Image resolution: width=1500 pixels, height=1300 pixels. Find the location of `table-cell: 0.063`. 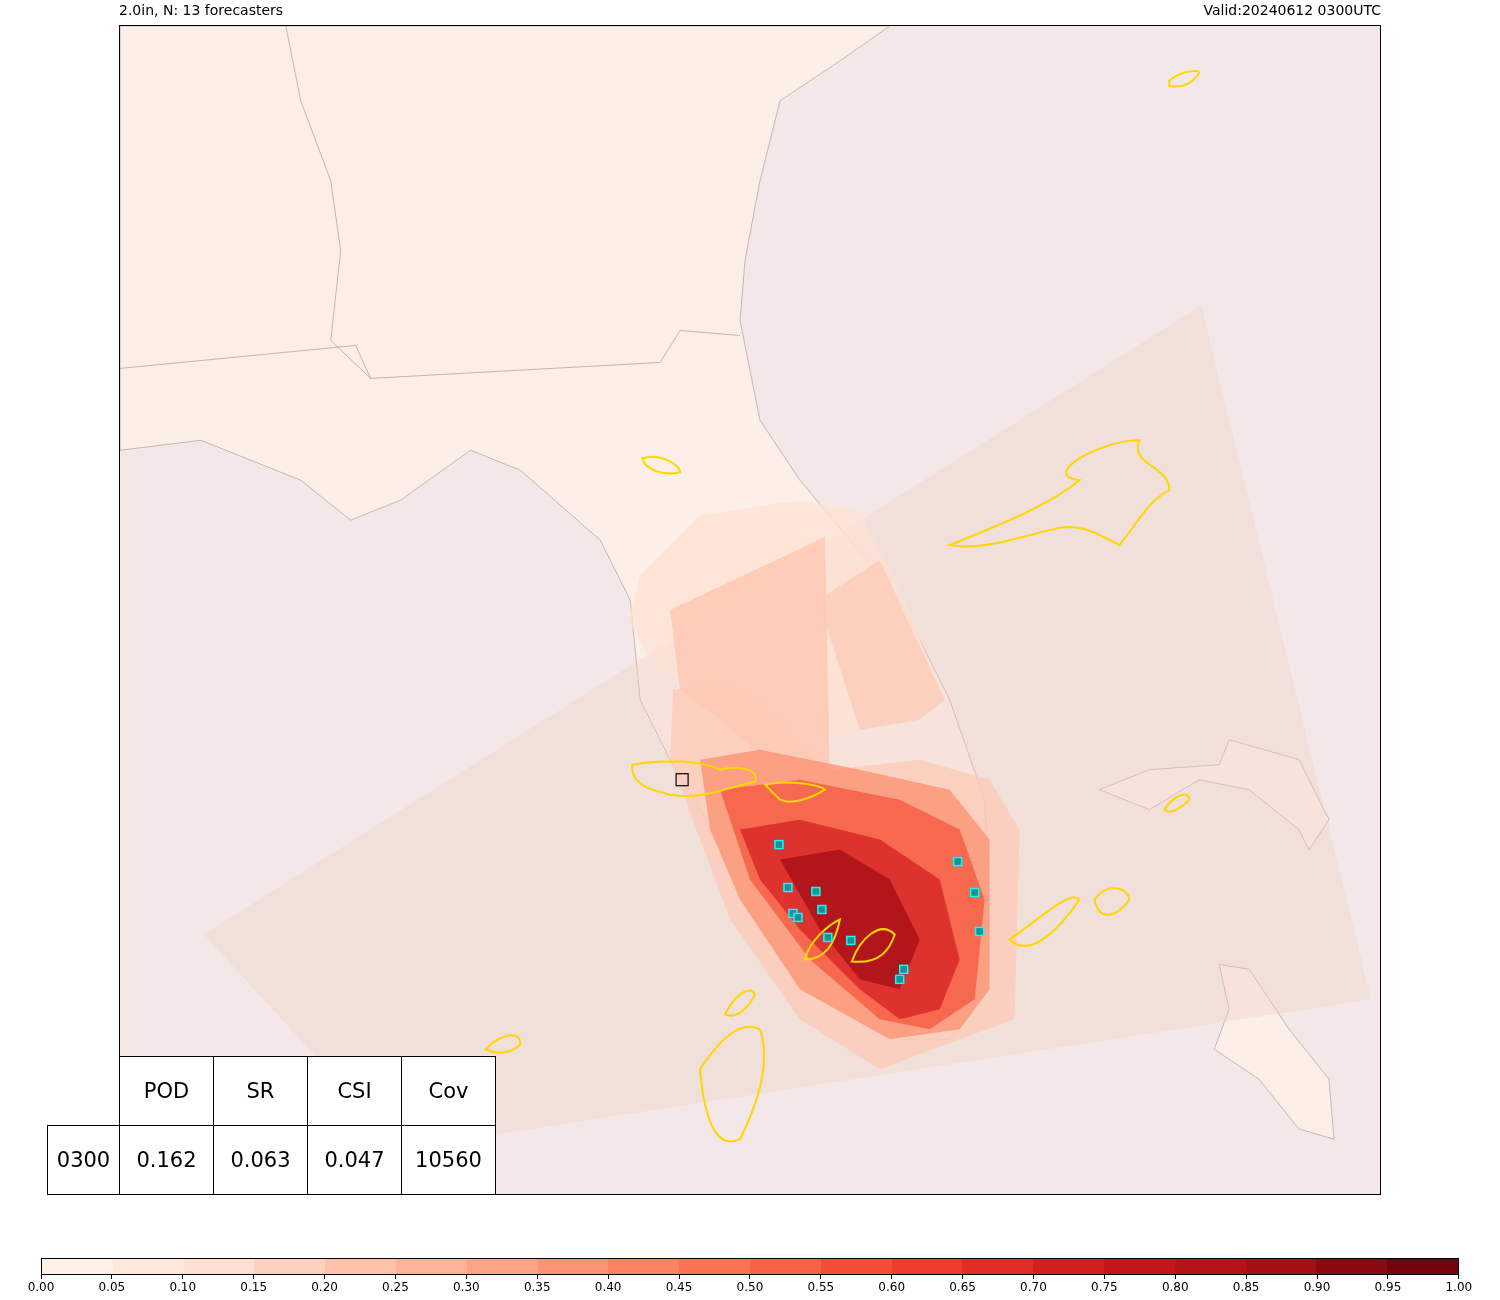

table-cell: 0.063 is located at coordinates (260, 1160).